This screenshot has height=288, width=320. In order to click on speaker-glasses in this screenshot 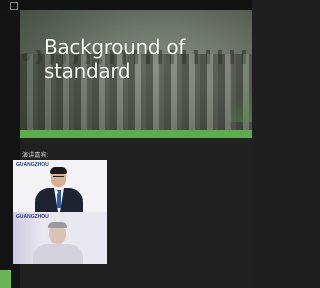, I will do `click(58, 178)`.